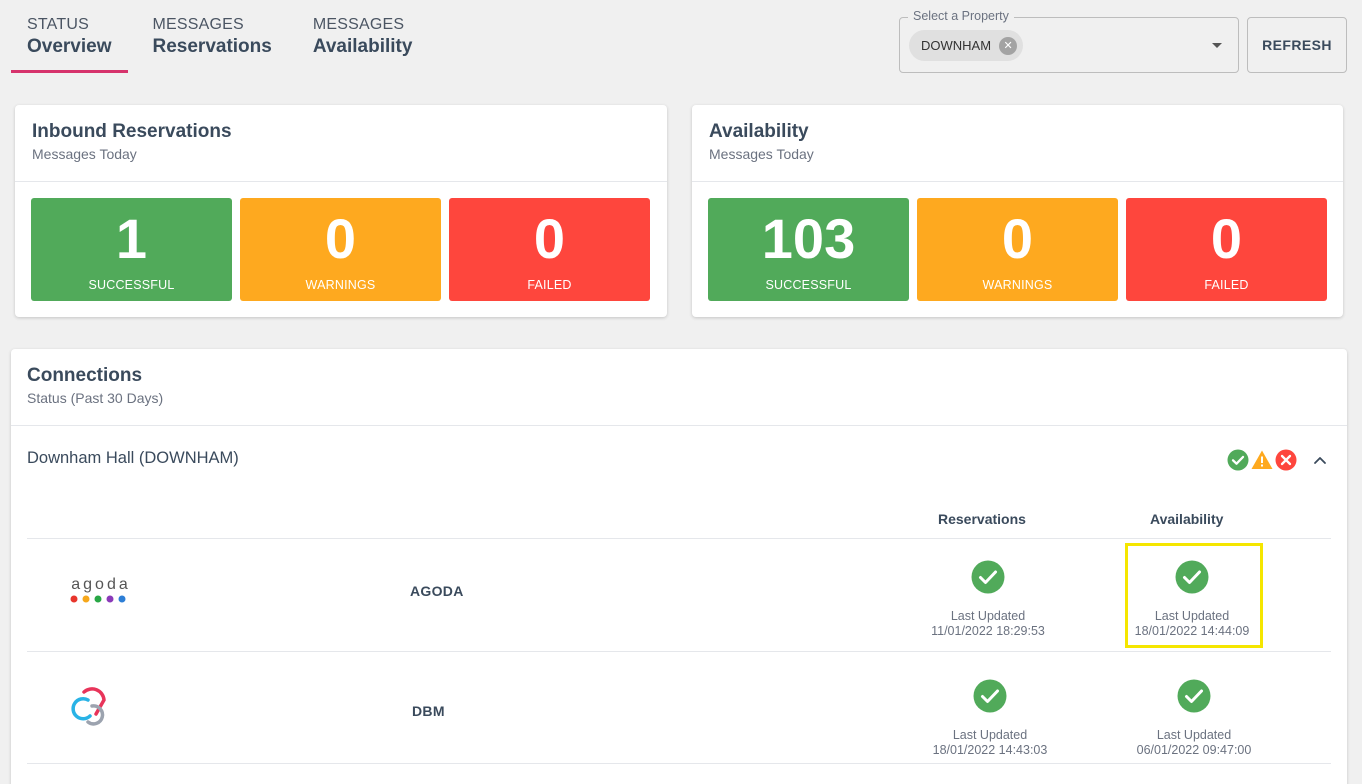  What do you see at coordinates (437, 591) in the screenshot?
I see `channel-name: AGODA` at bounding box center [437, 591].